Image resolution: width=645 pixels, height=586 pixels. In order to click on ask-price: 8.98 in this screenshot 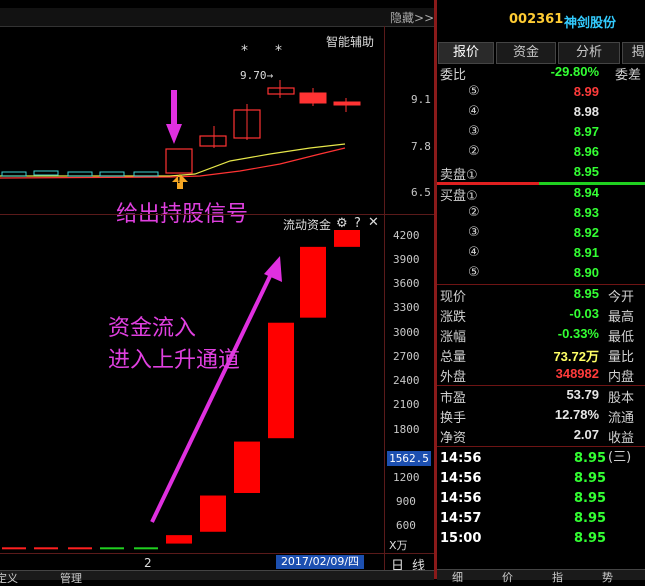, I will do `click(586, 111)`.